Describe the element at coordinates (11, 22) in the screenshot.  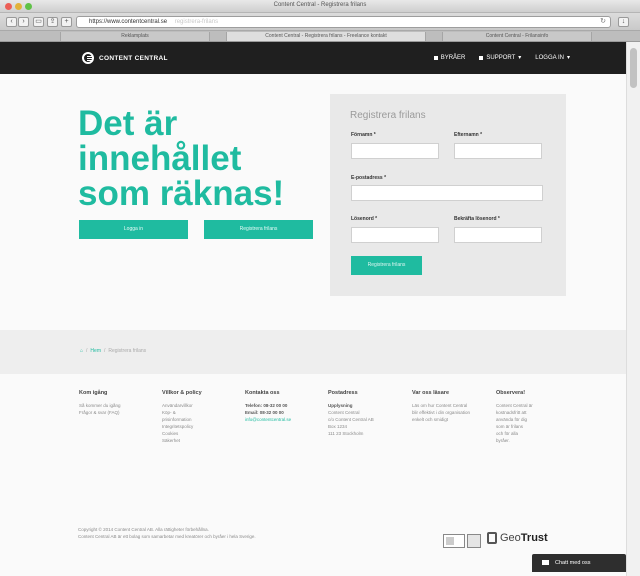
I see `back-button: ‹` at that location.